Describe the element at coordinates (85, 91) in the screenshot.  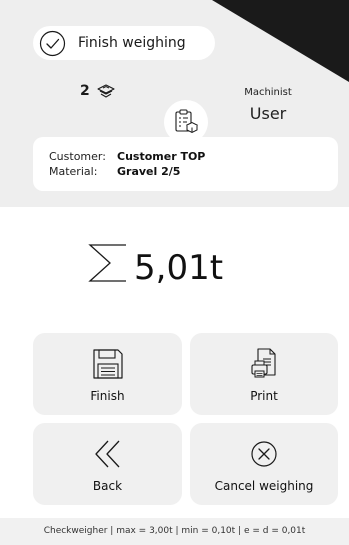
I see `count-value: 2` at that location.